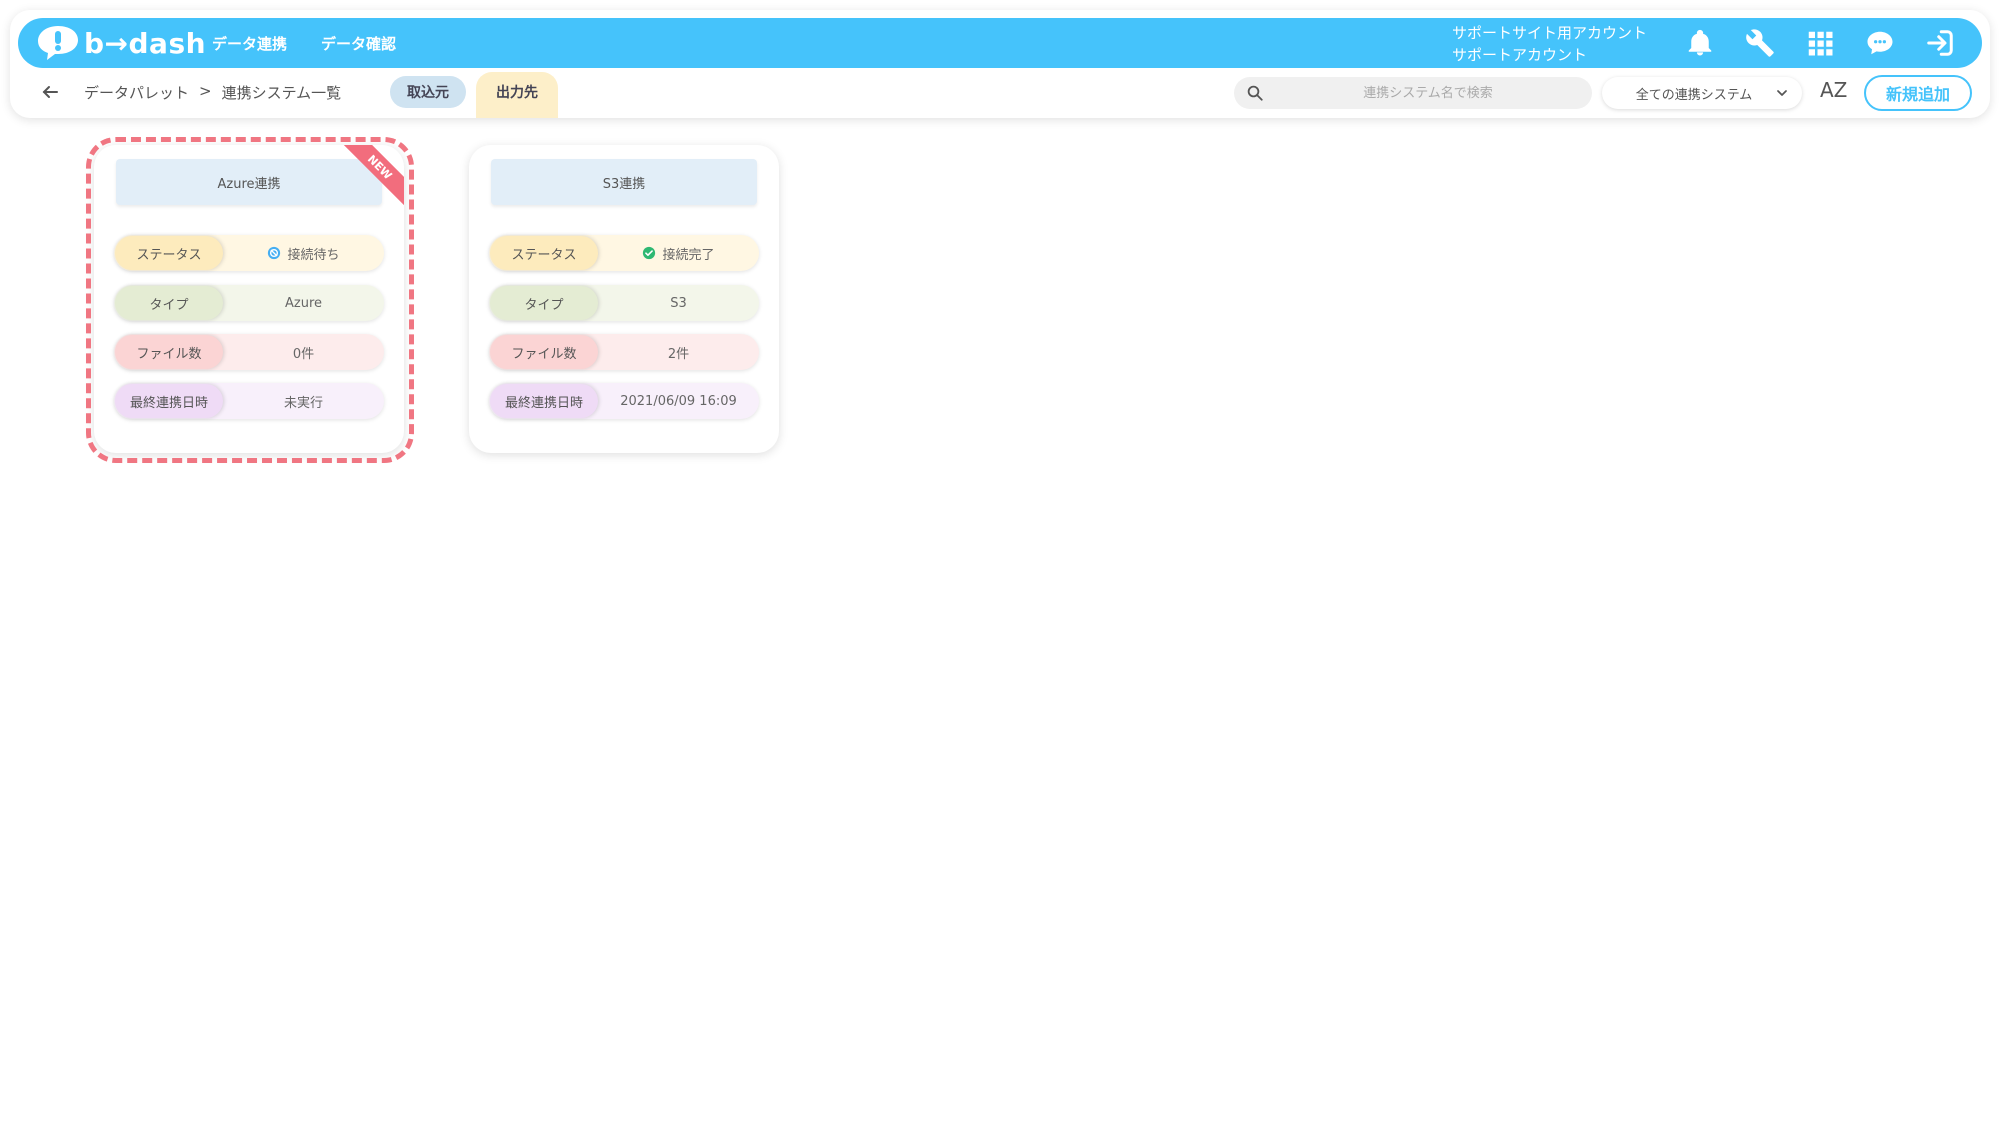 This screenshot has height=1125, width=2000. Describe the element at coordinates (649, 253) in the screenshot. I see `check-circle-icon` at that location.